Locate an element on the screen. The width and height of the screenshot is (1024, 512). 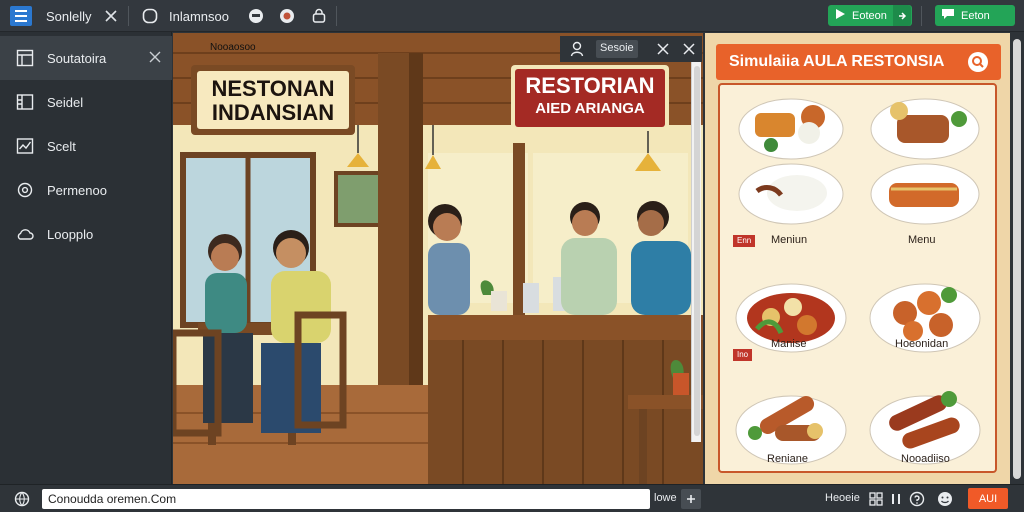
sidebar-item-scelt: Scelt is located at coordinates (86, 146).